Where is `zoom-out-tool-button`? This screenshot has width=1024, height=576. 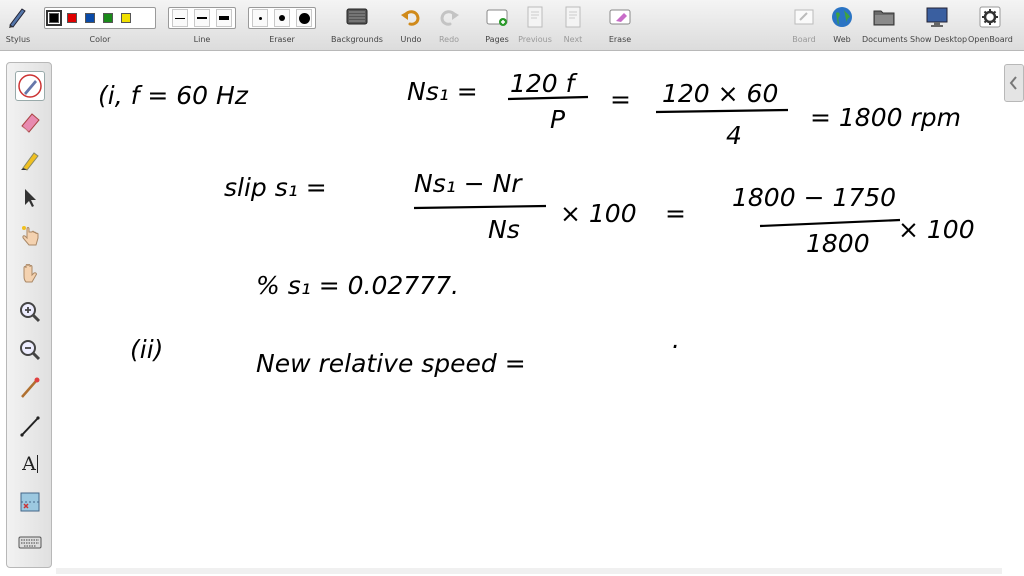
zoom-out-tool-button is located at coordinates (30, 350).